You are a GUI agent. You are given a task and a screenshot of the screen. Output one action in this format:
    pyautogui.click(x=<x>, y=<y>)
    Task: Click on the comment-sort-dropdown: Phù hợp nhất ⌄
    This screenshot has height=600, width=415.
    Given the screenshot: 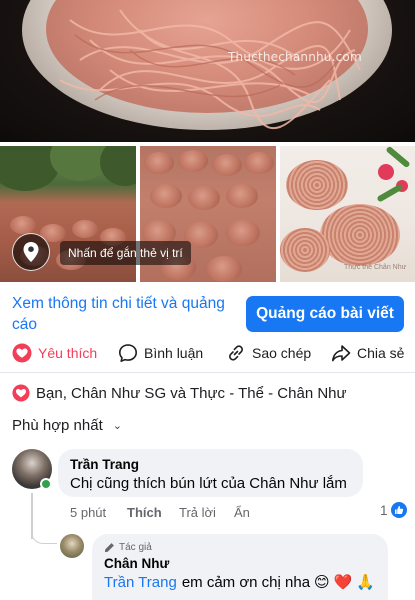 What is the action you would take?
    pyautogui.click(x=67, y=425)
    